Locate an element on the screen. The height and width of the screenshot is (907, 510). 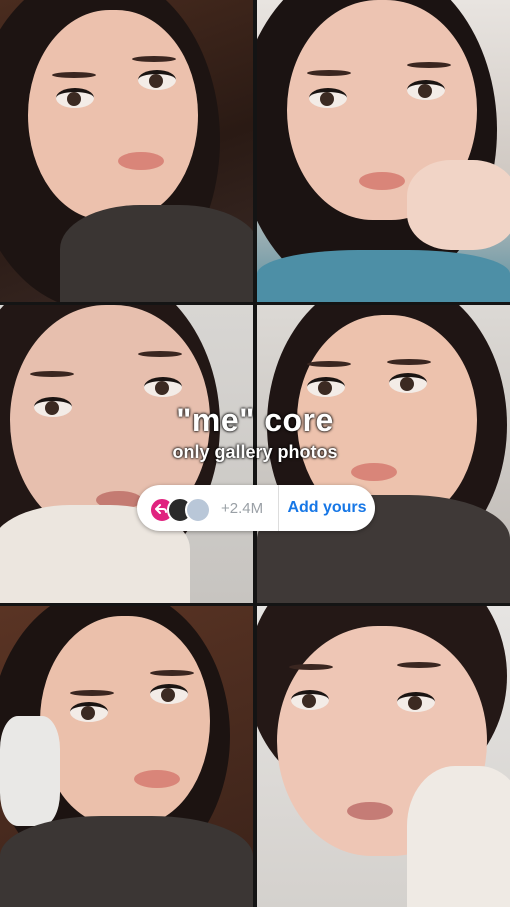
participant-avatar is located at coordinates (198, 510).